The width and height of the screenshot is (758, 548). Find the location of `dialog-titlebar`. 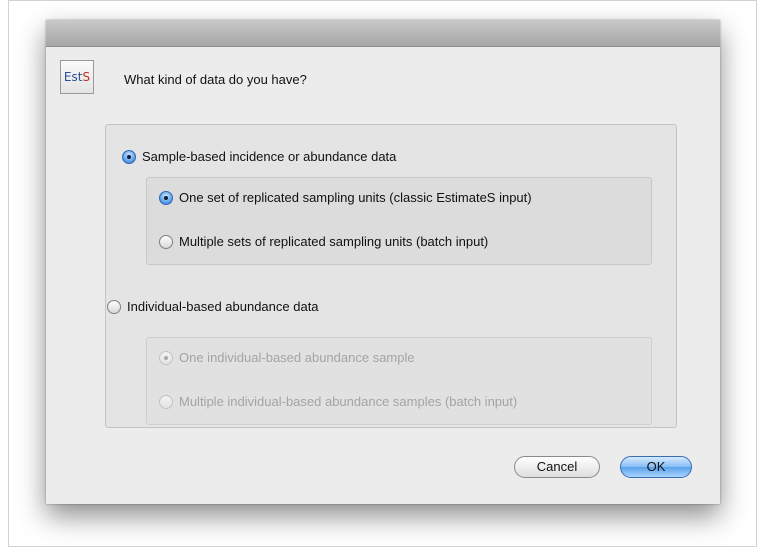

dialog-titlebar is located at coordinates (383, 33).